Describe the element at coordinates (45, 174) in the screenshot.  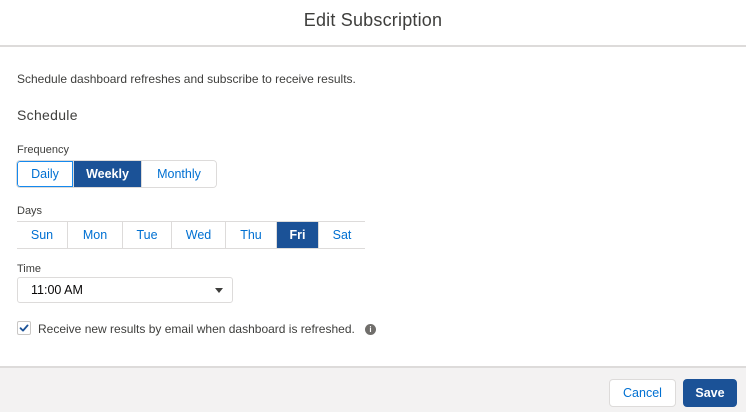
I see `frequency-daily-button: Daily` at that location.